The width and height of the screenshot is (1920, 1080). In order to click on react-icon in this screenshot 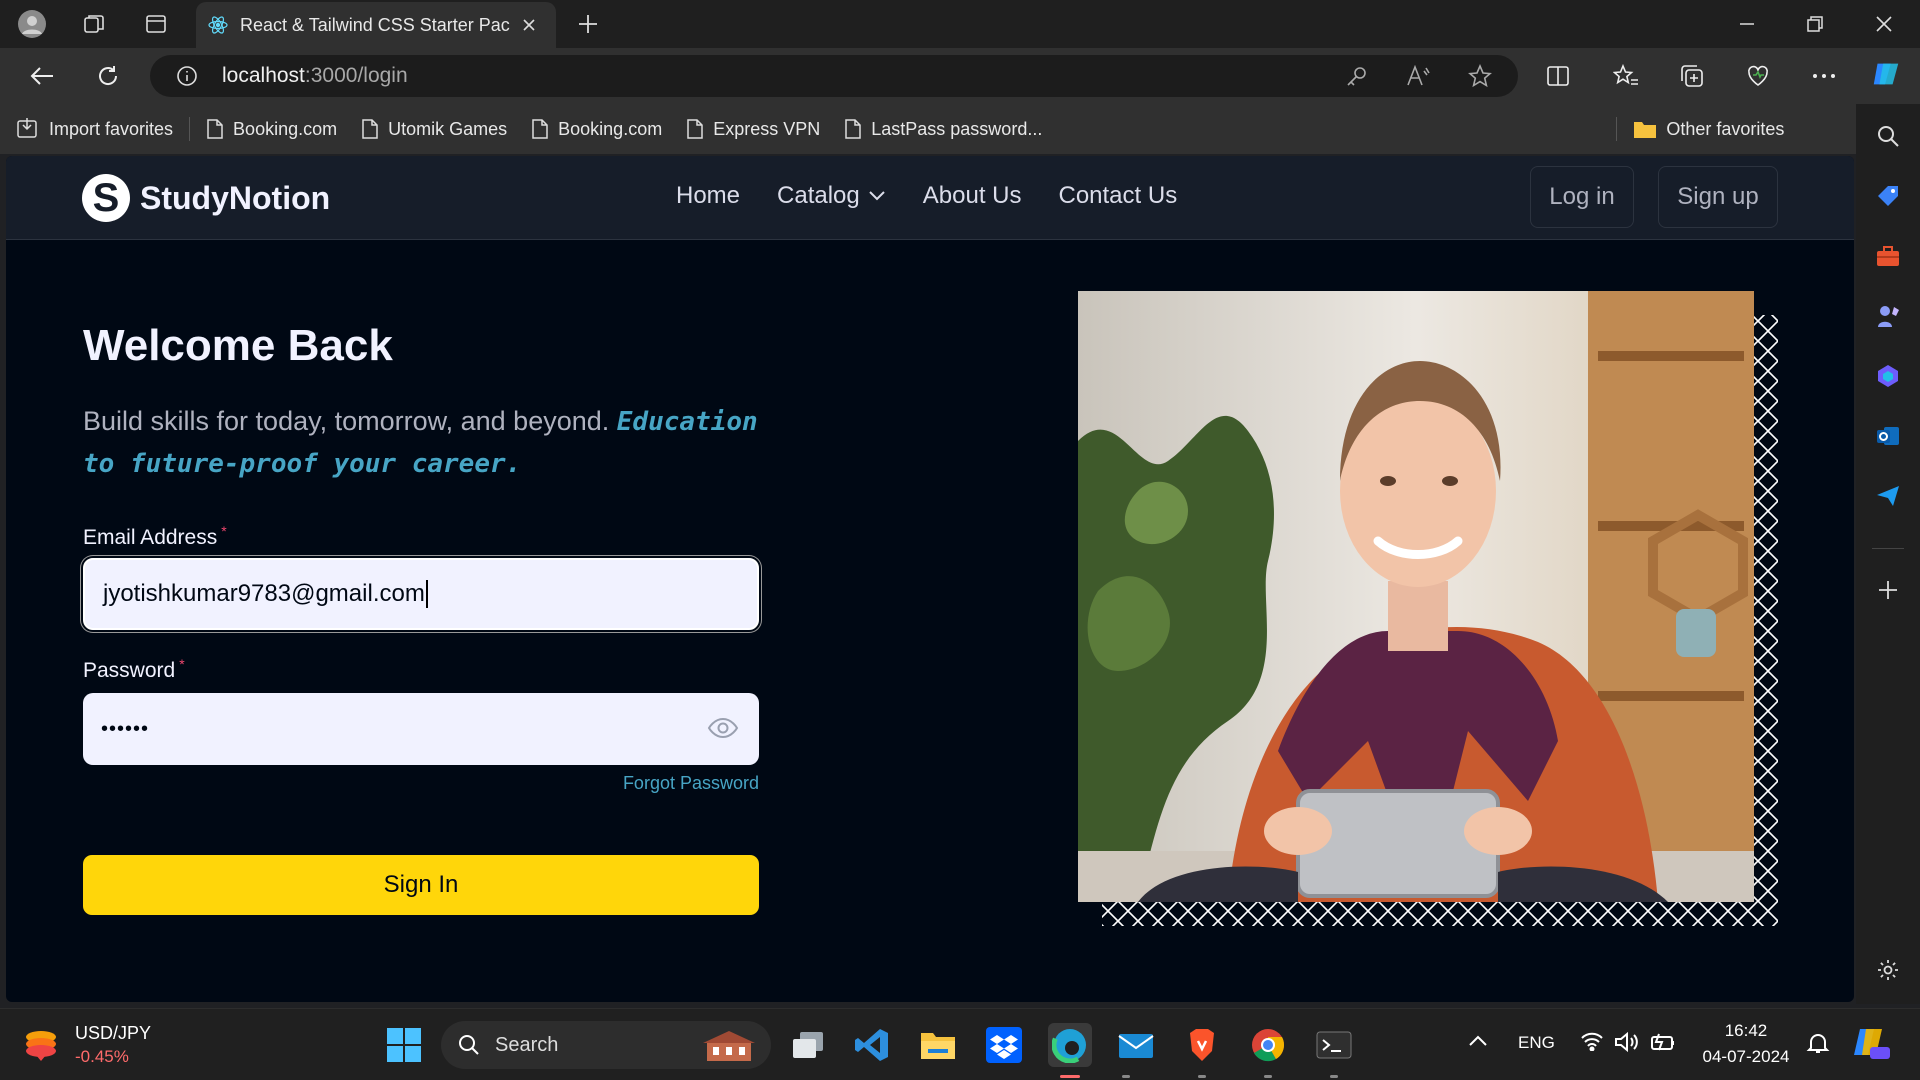, I will do `click(218, 25)`.